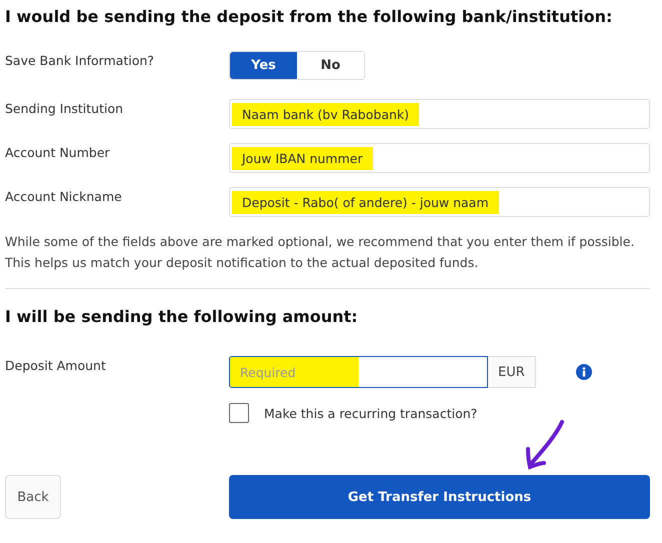  I want to click on checkbox, so click(239, 413).